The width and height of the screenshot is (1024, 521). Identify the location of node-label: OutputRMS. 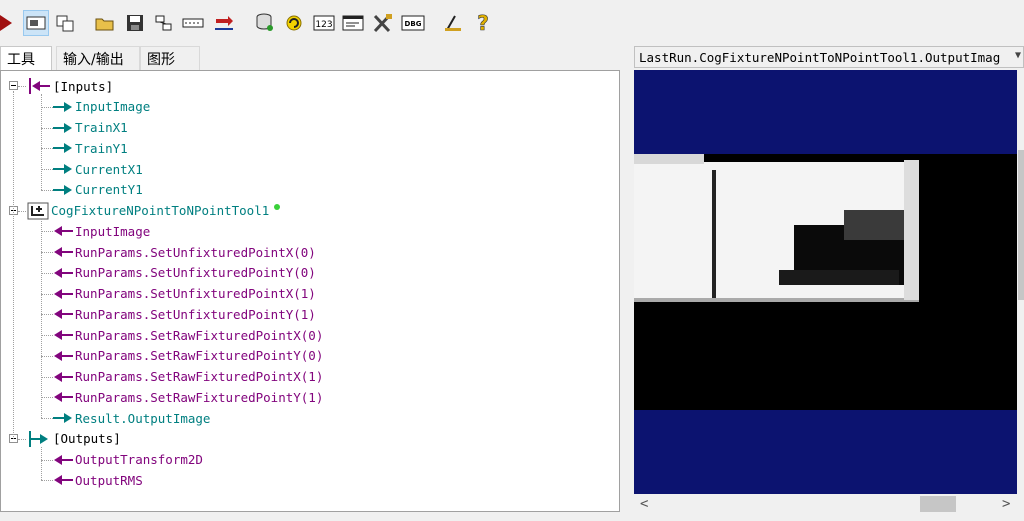
(109, 480).